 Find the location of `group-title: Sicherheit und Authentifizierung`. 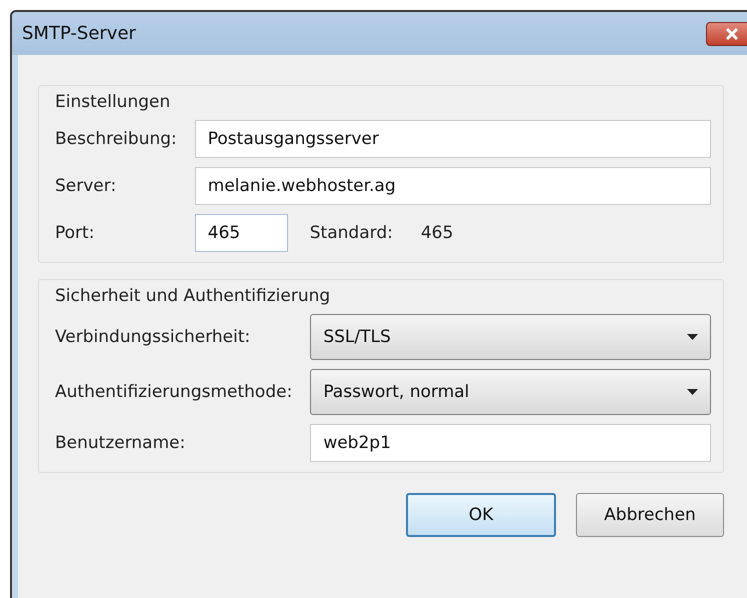

group-title: Sicherheit und Authentifizierung is located at coordinates (193, 296).